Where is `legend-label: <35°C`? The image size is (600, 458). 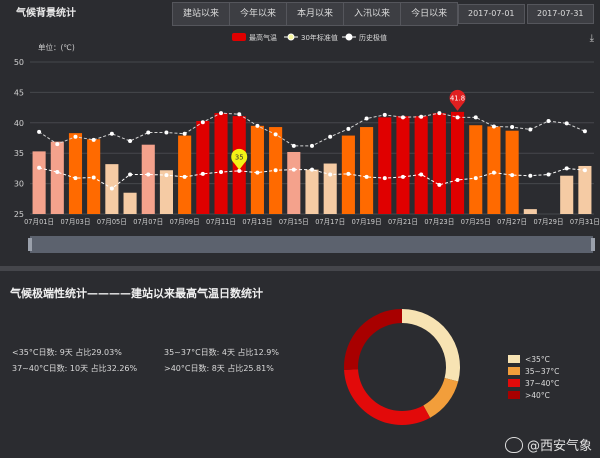
legend-label: <35°C is located at coordinates (537, 359).